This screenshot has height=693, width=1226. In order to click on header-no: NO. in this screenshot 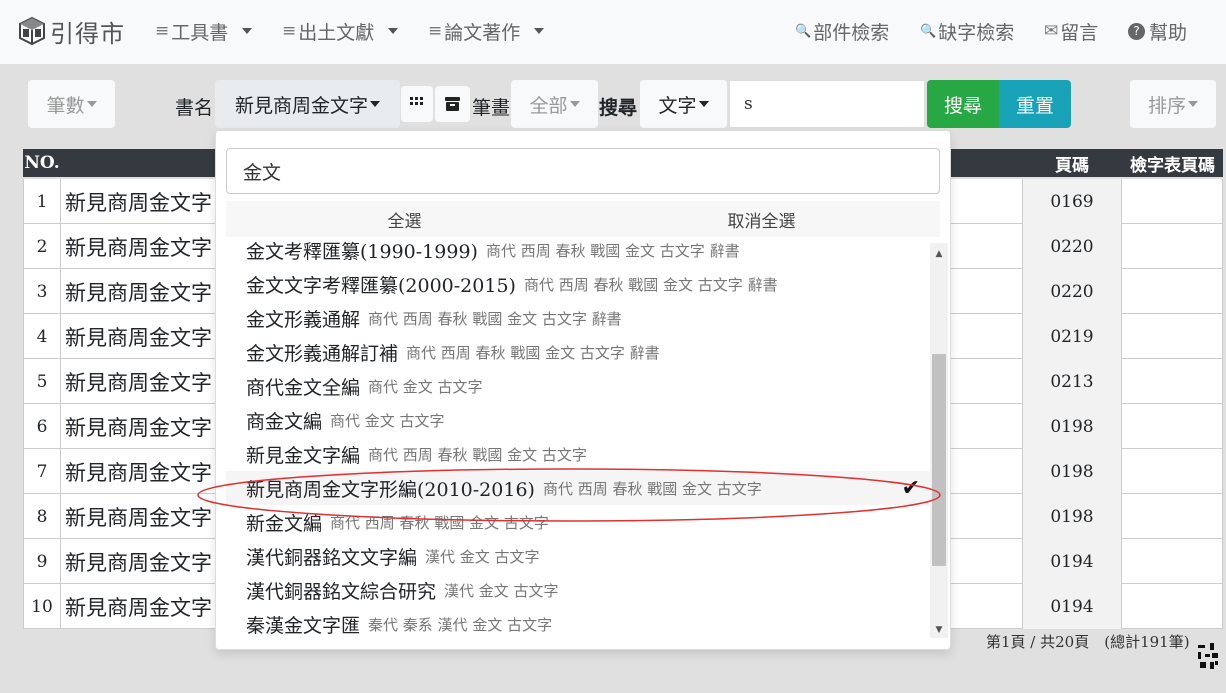, I will do `click(42, 163)`.